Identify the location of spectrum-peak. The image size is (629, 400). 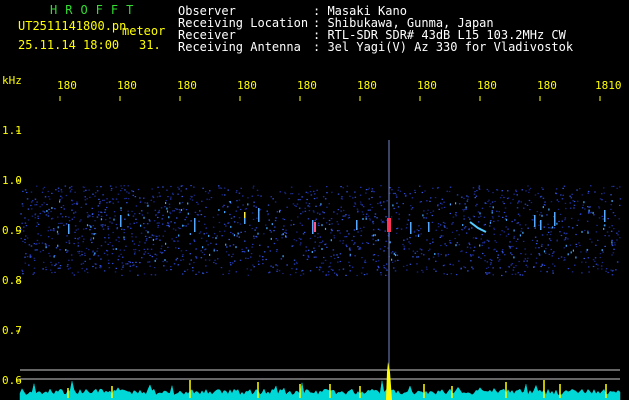
(389, 381).